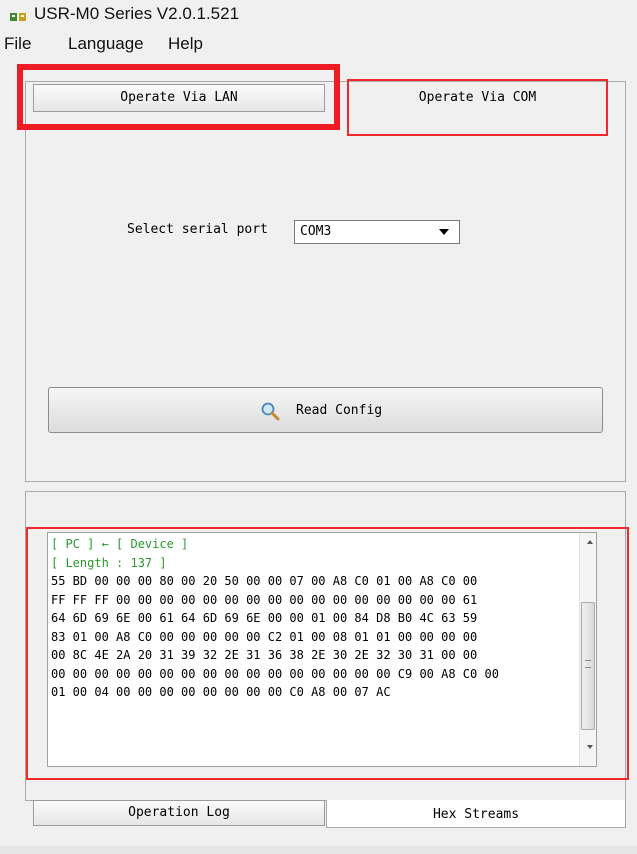  What do you see at coordinates (178, 97) in the screenshot?
I see `annotation-box-lan` at bounding box center [178, 97].